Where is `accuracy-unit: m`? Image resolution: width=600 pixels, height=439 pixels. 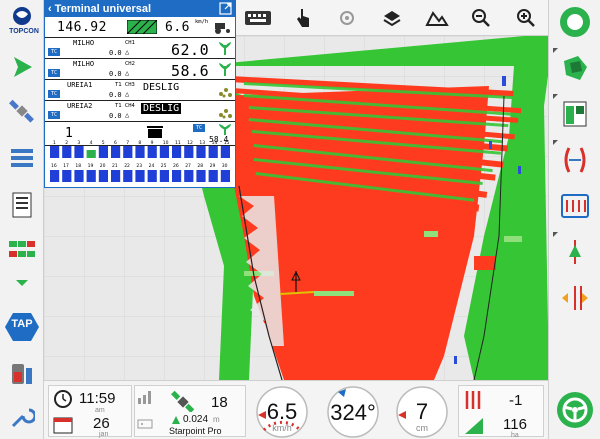
accuracy-unit: m is located at coordinates (216, 419).